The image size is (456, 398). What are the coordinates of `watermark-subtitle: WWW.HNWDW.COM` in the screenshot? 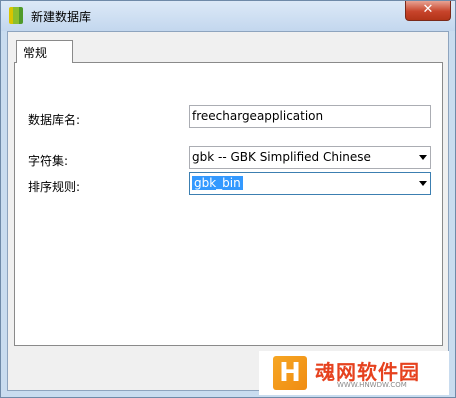 It's located at (372, 385).